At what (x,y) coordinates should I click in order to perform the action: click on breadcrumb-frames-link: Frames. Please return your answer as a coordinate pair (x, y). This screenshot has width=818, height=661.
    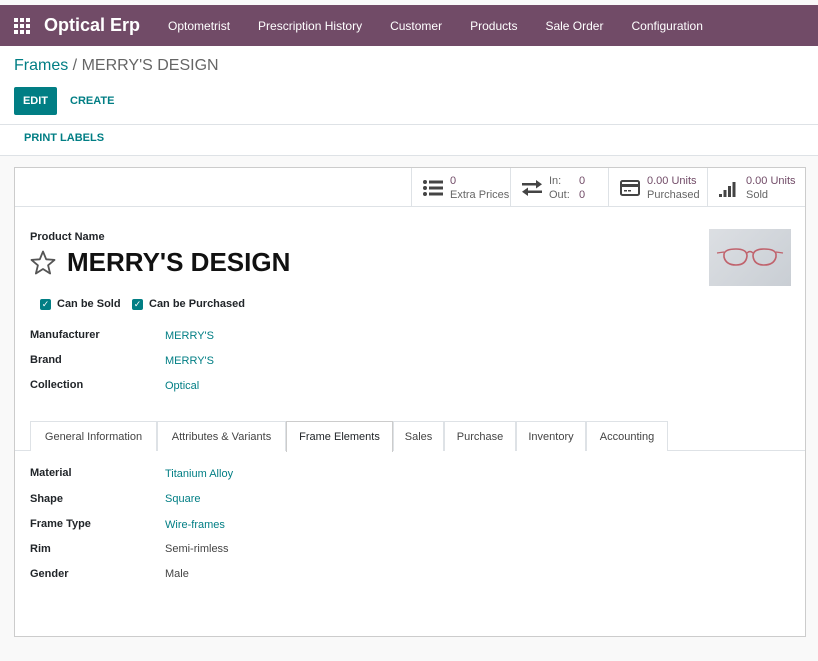
    Looking at the image, I should click on (41, 65).